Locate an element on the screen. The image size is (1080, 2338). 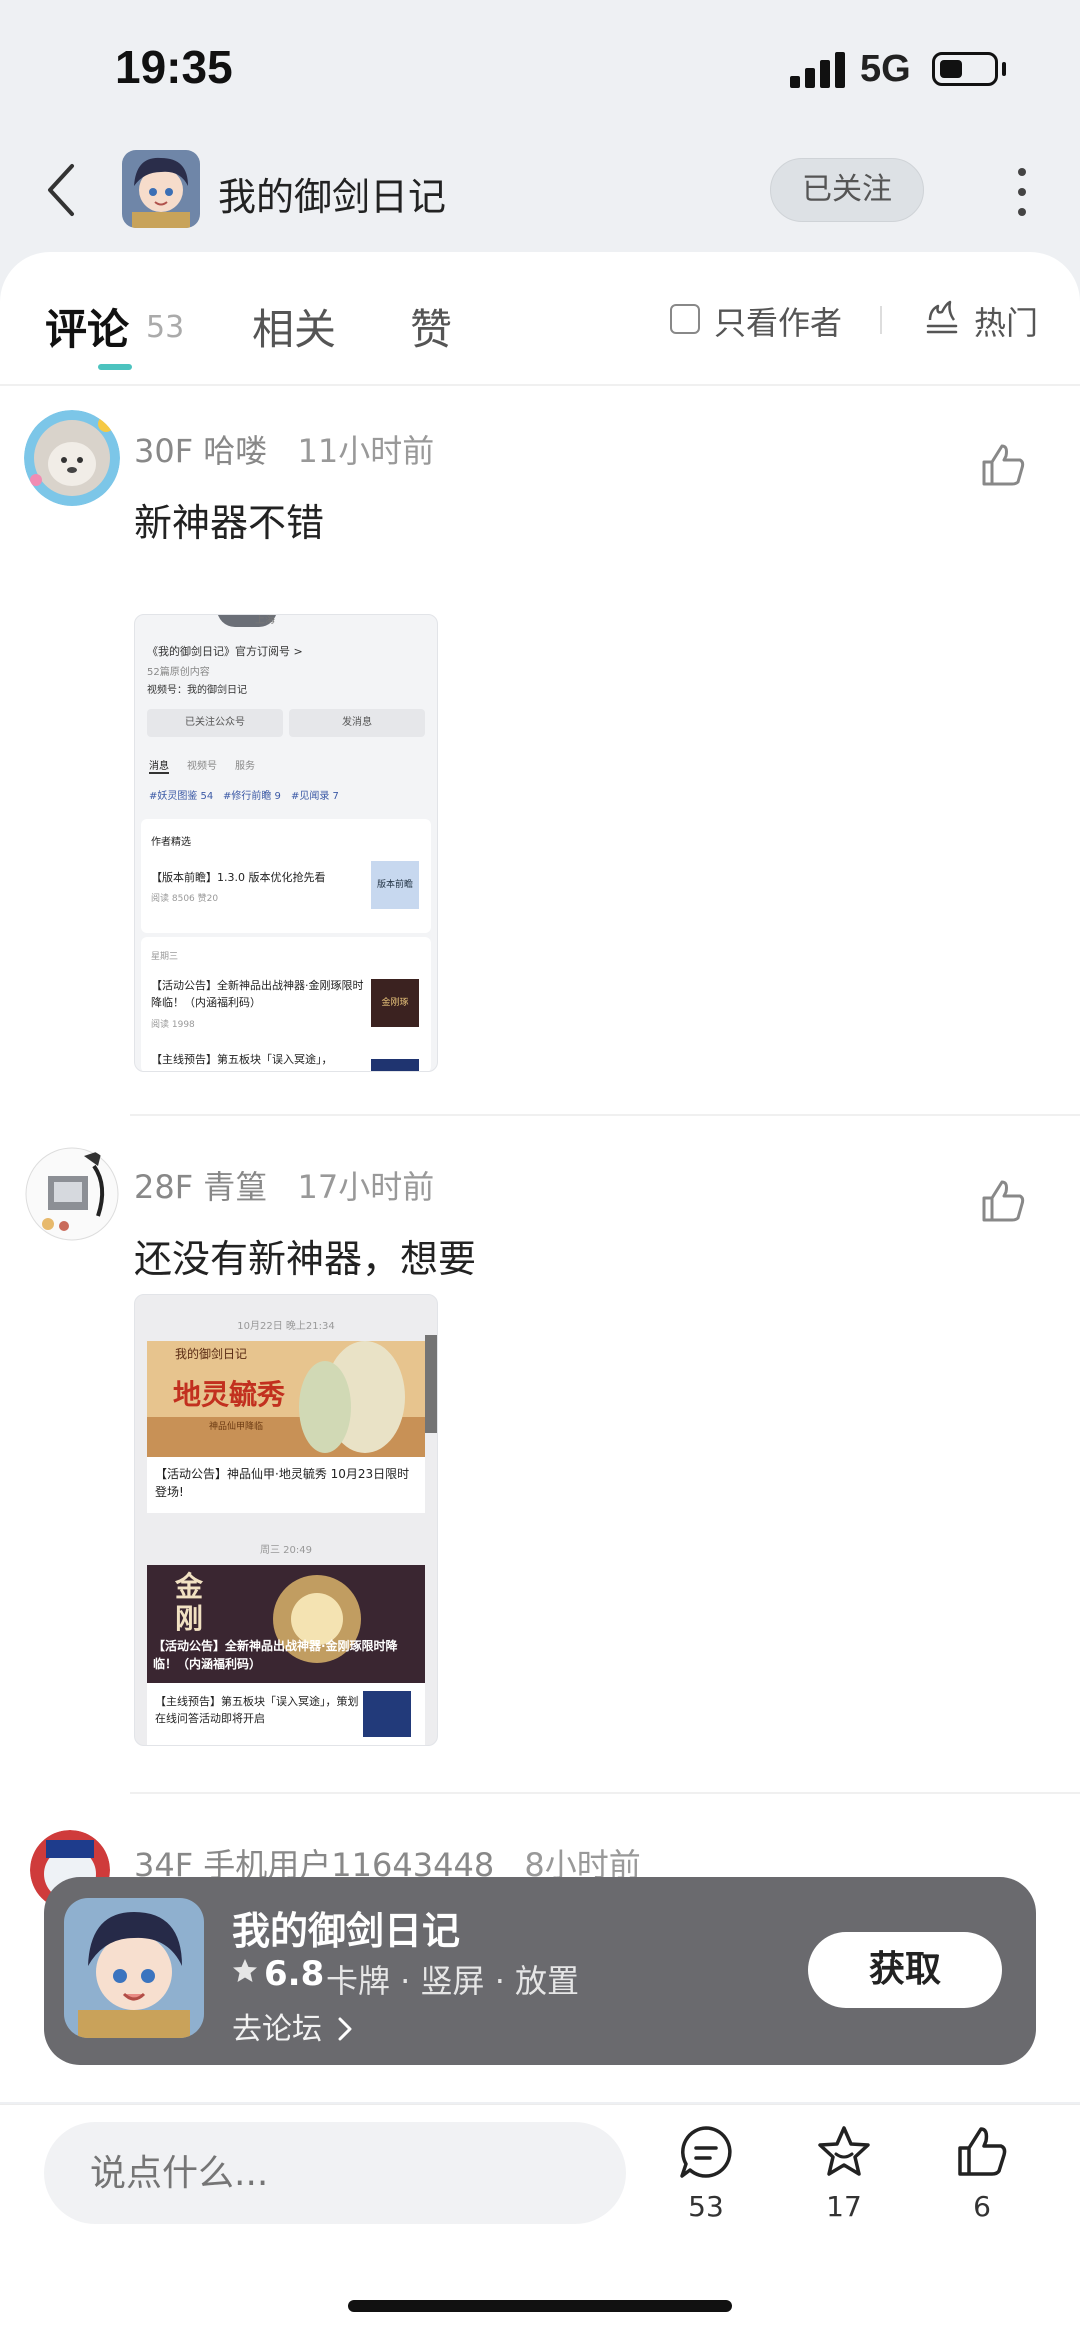
tab-comments: 评论 is located at coordinates (87, 326).